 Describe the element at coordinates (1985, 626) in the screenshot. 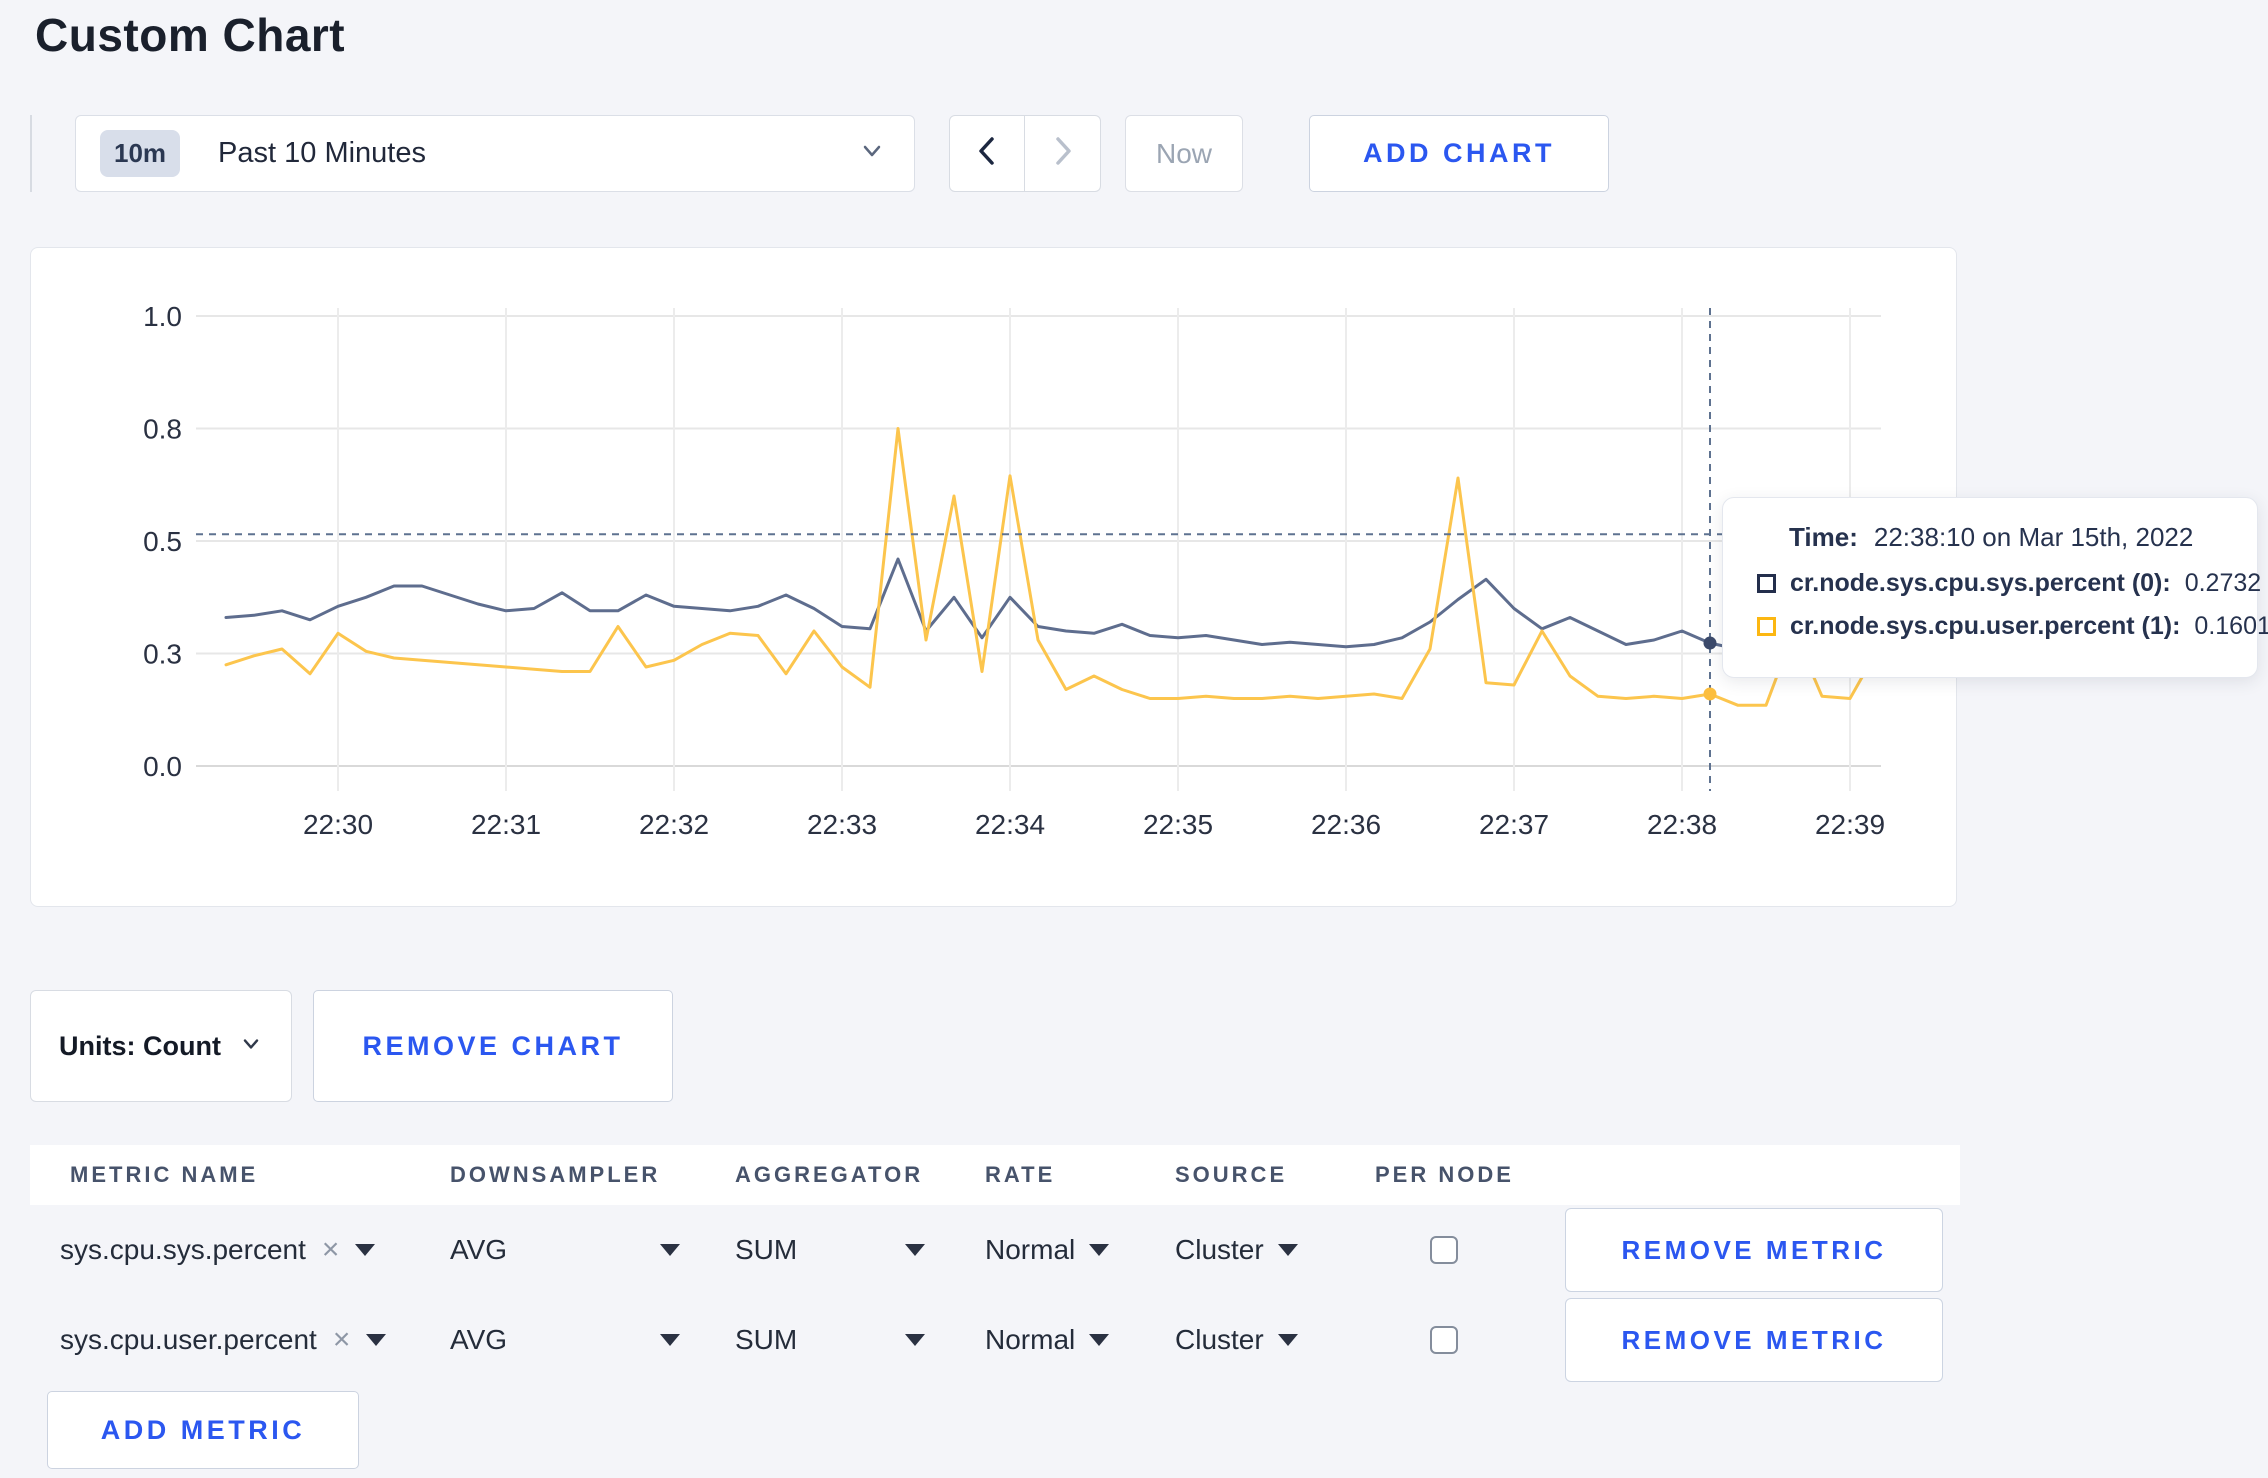

I see `tooltip-series-label: cr.node.sys.cpu.user.percent (1):` at that location.